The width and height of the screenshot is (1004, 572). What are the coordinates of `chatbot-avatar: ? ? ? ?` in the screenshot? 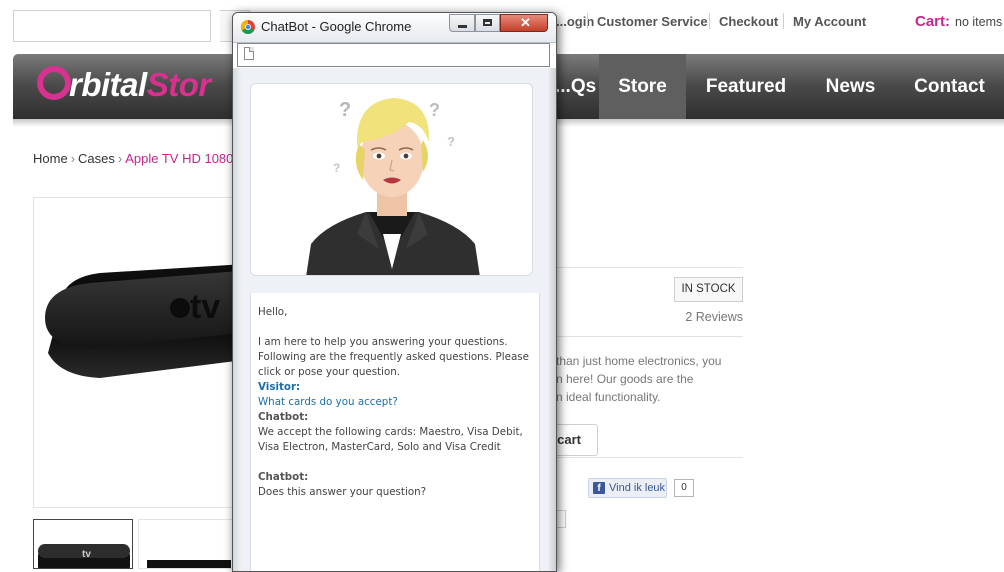 It's located at (391, 179).